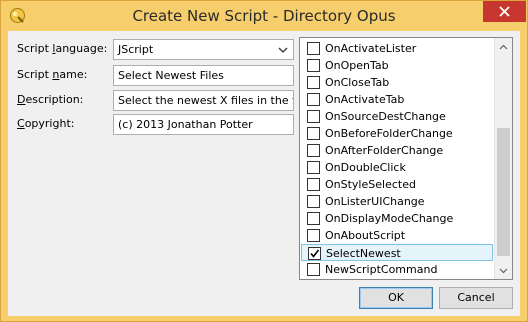  I want to click on list-item: OnActivateTab, so click(397, 99).